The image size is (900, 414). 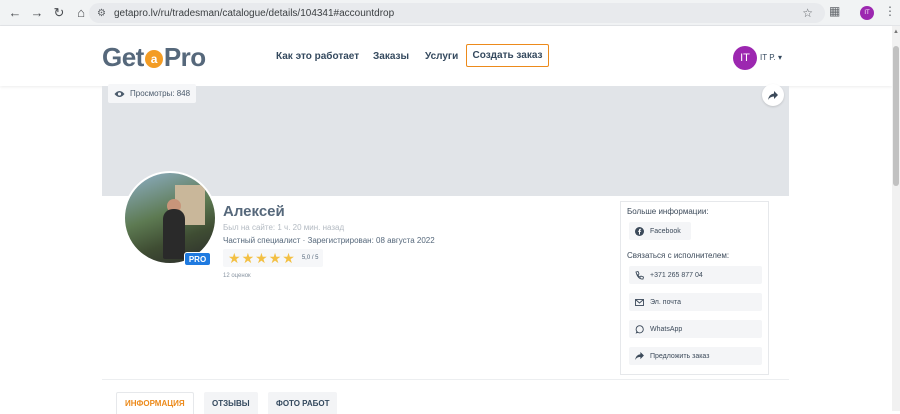 What do you see at coordinates (834, 11) in the screenshot?
I see `extensions-icon: ▦` at bounding box center [834, 11].